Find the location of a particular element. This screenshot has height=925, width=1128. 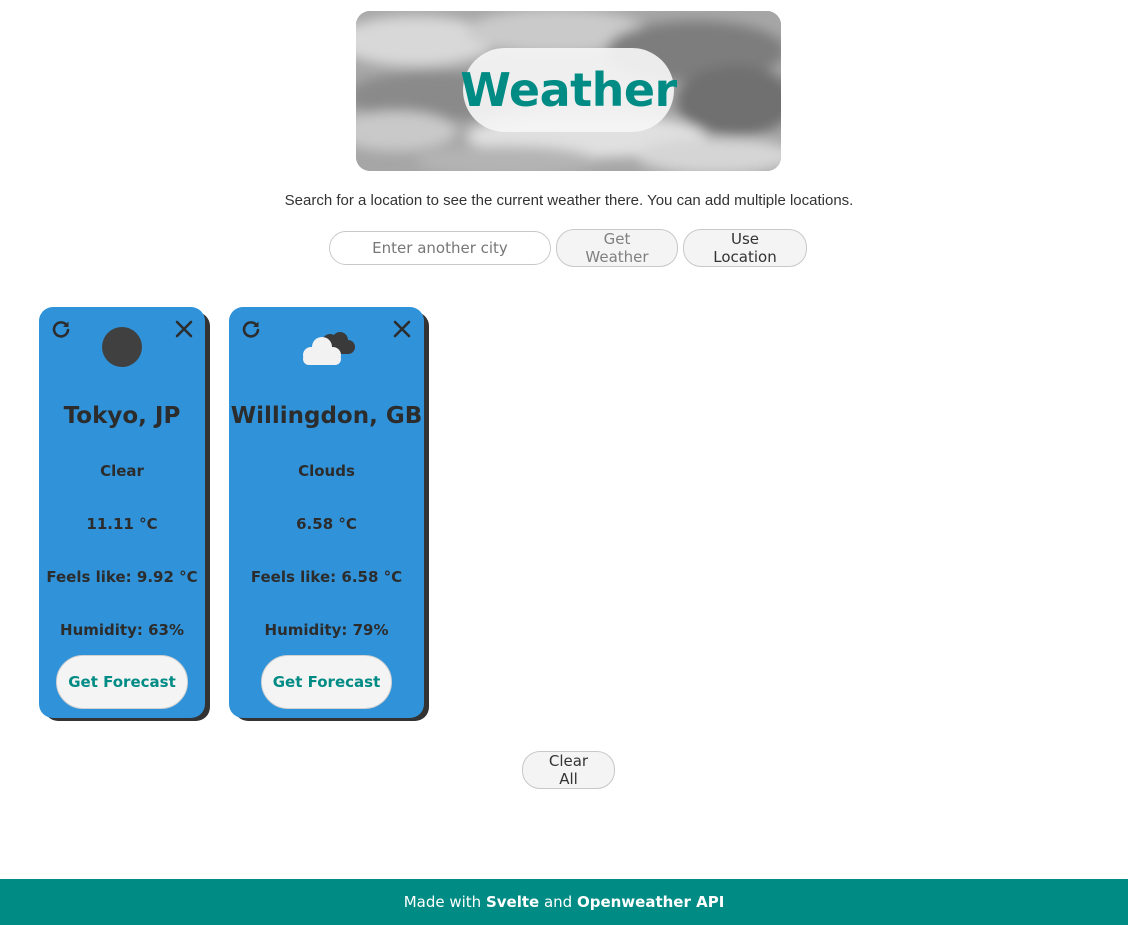

footer-prefix: Made with is located at coordinates (444, 902).